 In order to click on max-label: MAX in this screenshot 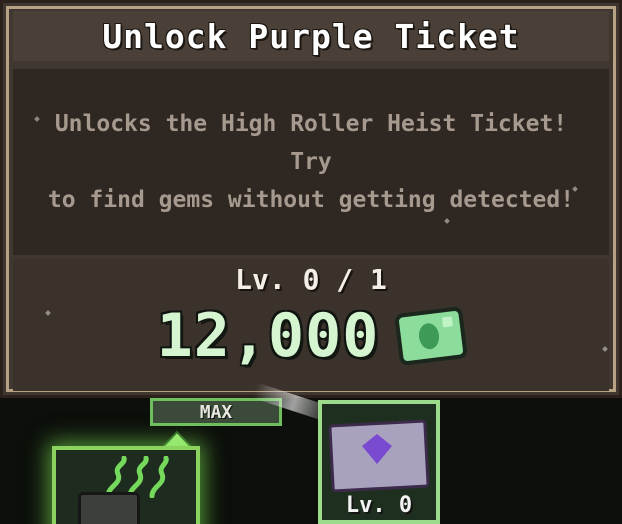, I will do `click(216, 412)`.